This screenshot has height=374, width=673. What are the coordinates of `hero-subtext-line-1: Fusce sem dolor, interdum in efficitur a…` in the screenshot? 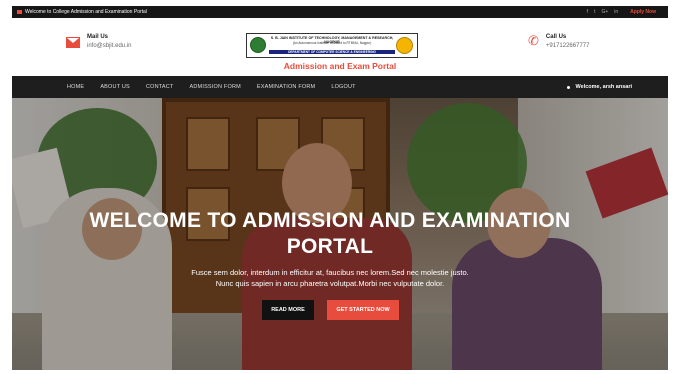 It's located at (330, 272).